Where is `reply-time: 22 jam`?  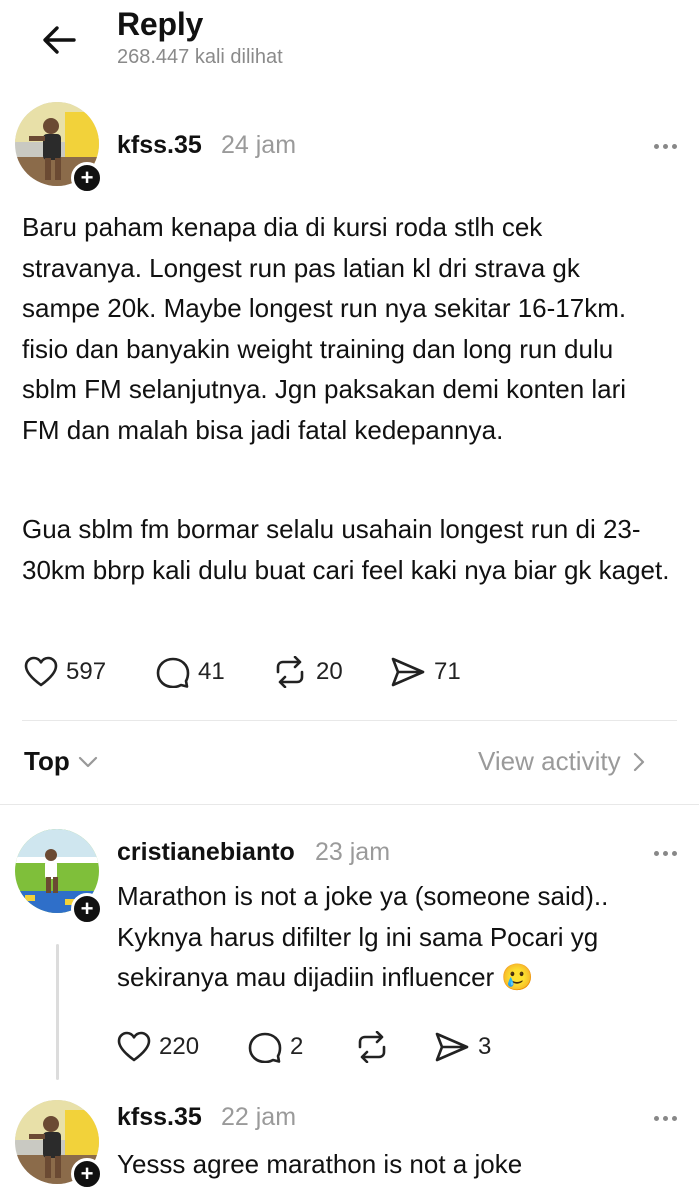 reply-time: 22 jam is located at coordinates (259, 1117).